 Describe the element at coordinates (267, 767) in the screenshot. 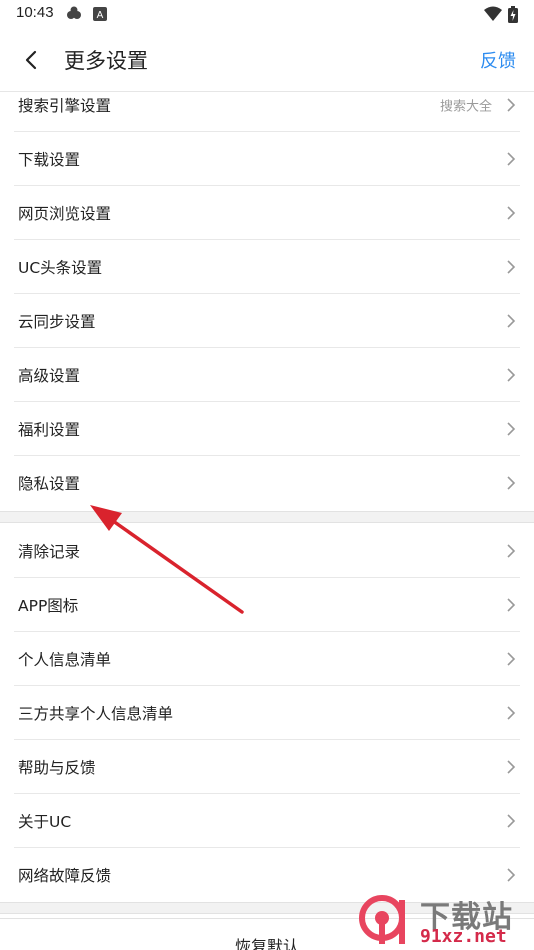

I see `settings-item-help-feedback: 帮助与反馈` at that location.